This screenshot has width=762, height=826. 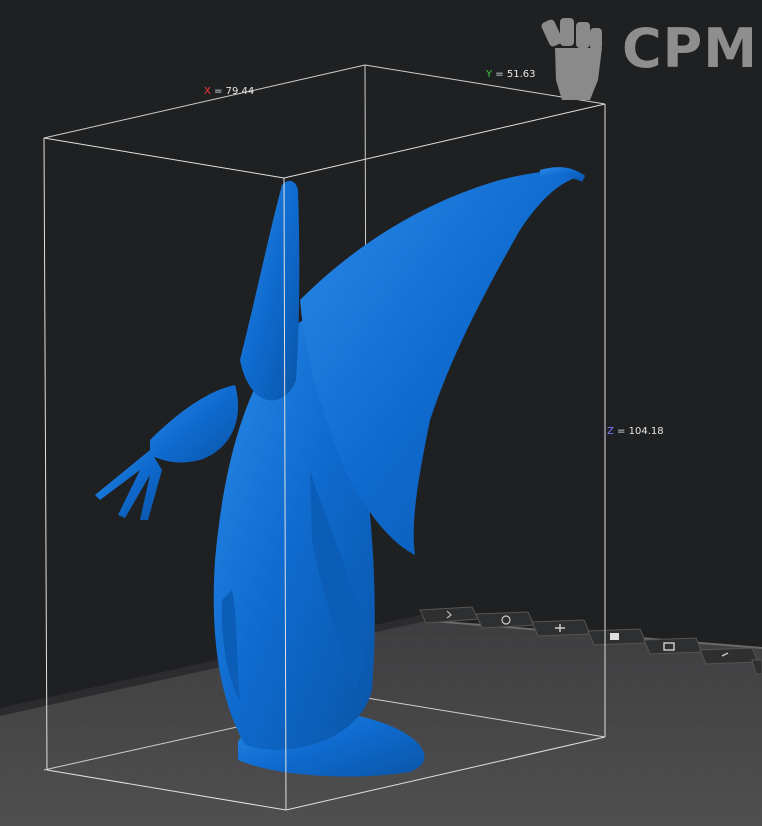 I want to click on dimension-y-label: Y = 51.63, so click(x=510, y=74).